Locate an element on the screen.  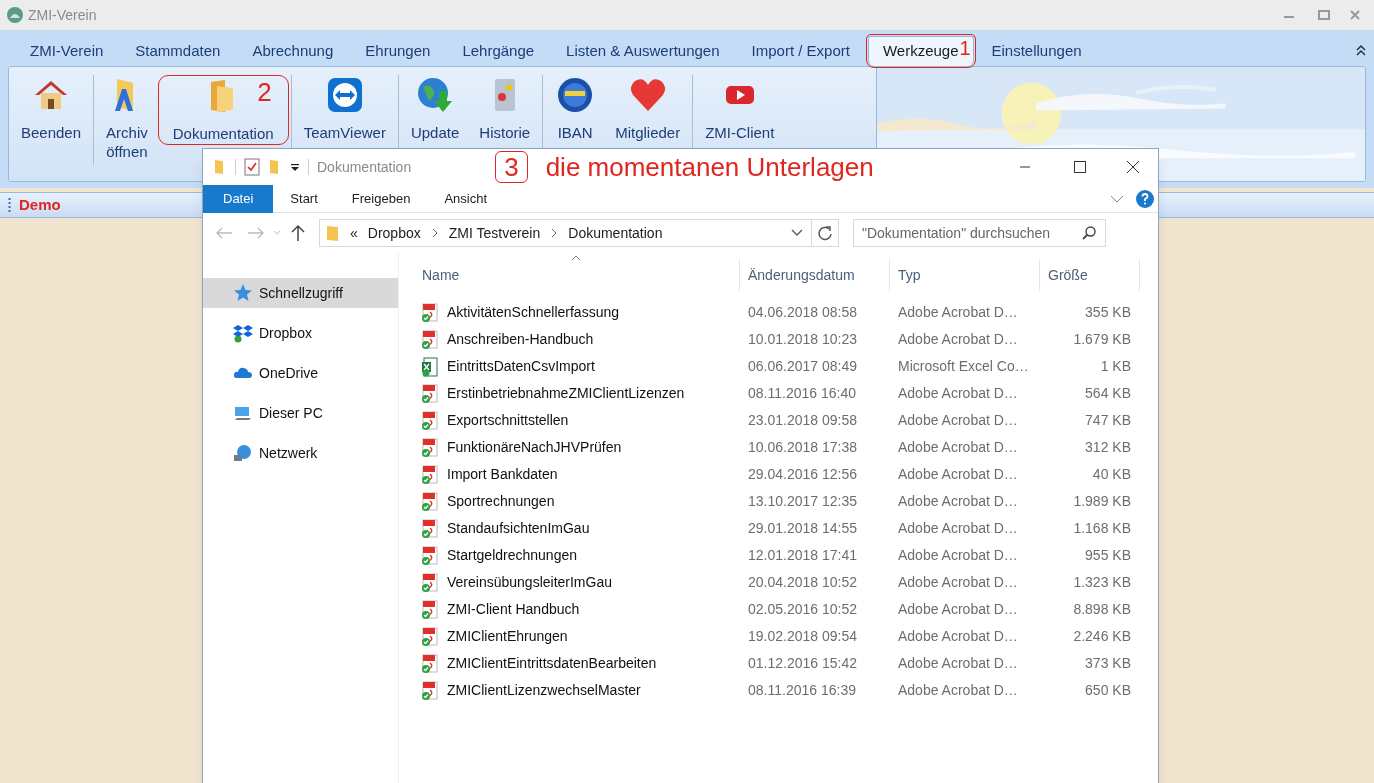
file-name-cell: StandaufsichtenImGau is located at coordinates (569, 528).